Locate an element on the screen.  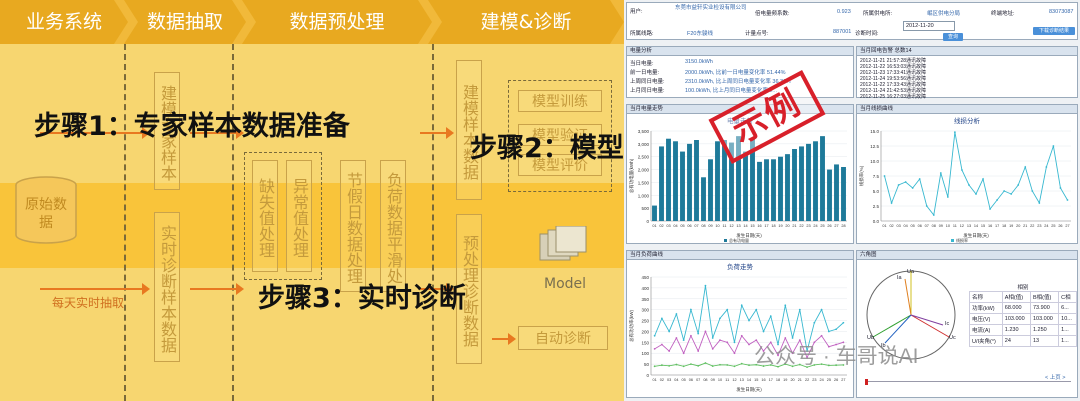
auto-diagnosis-box: 自动诊断 is located at coordinates (563, 338).